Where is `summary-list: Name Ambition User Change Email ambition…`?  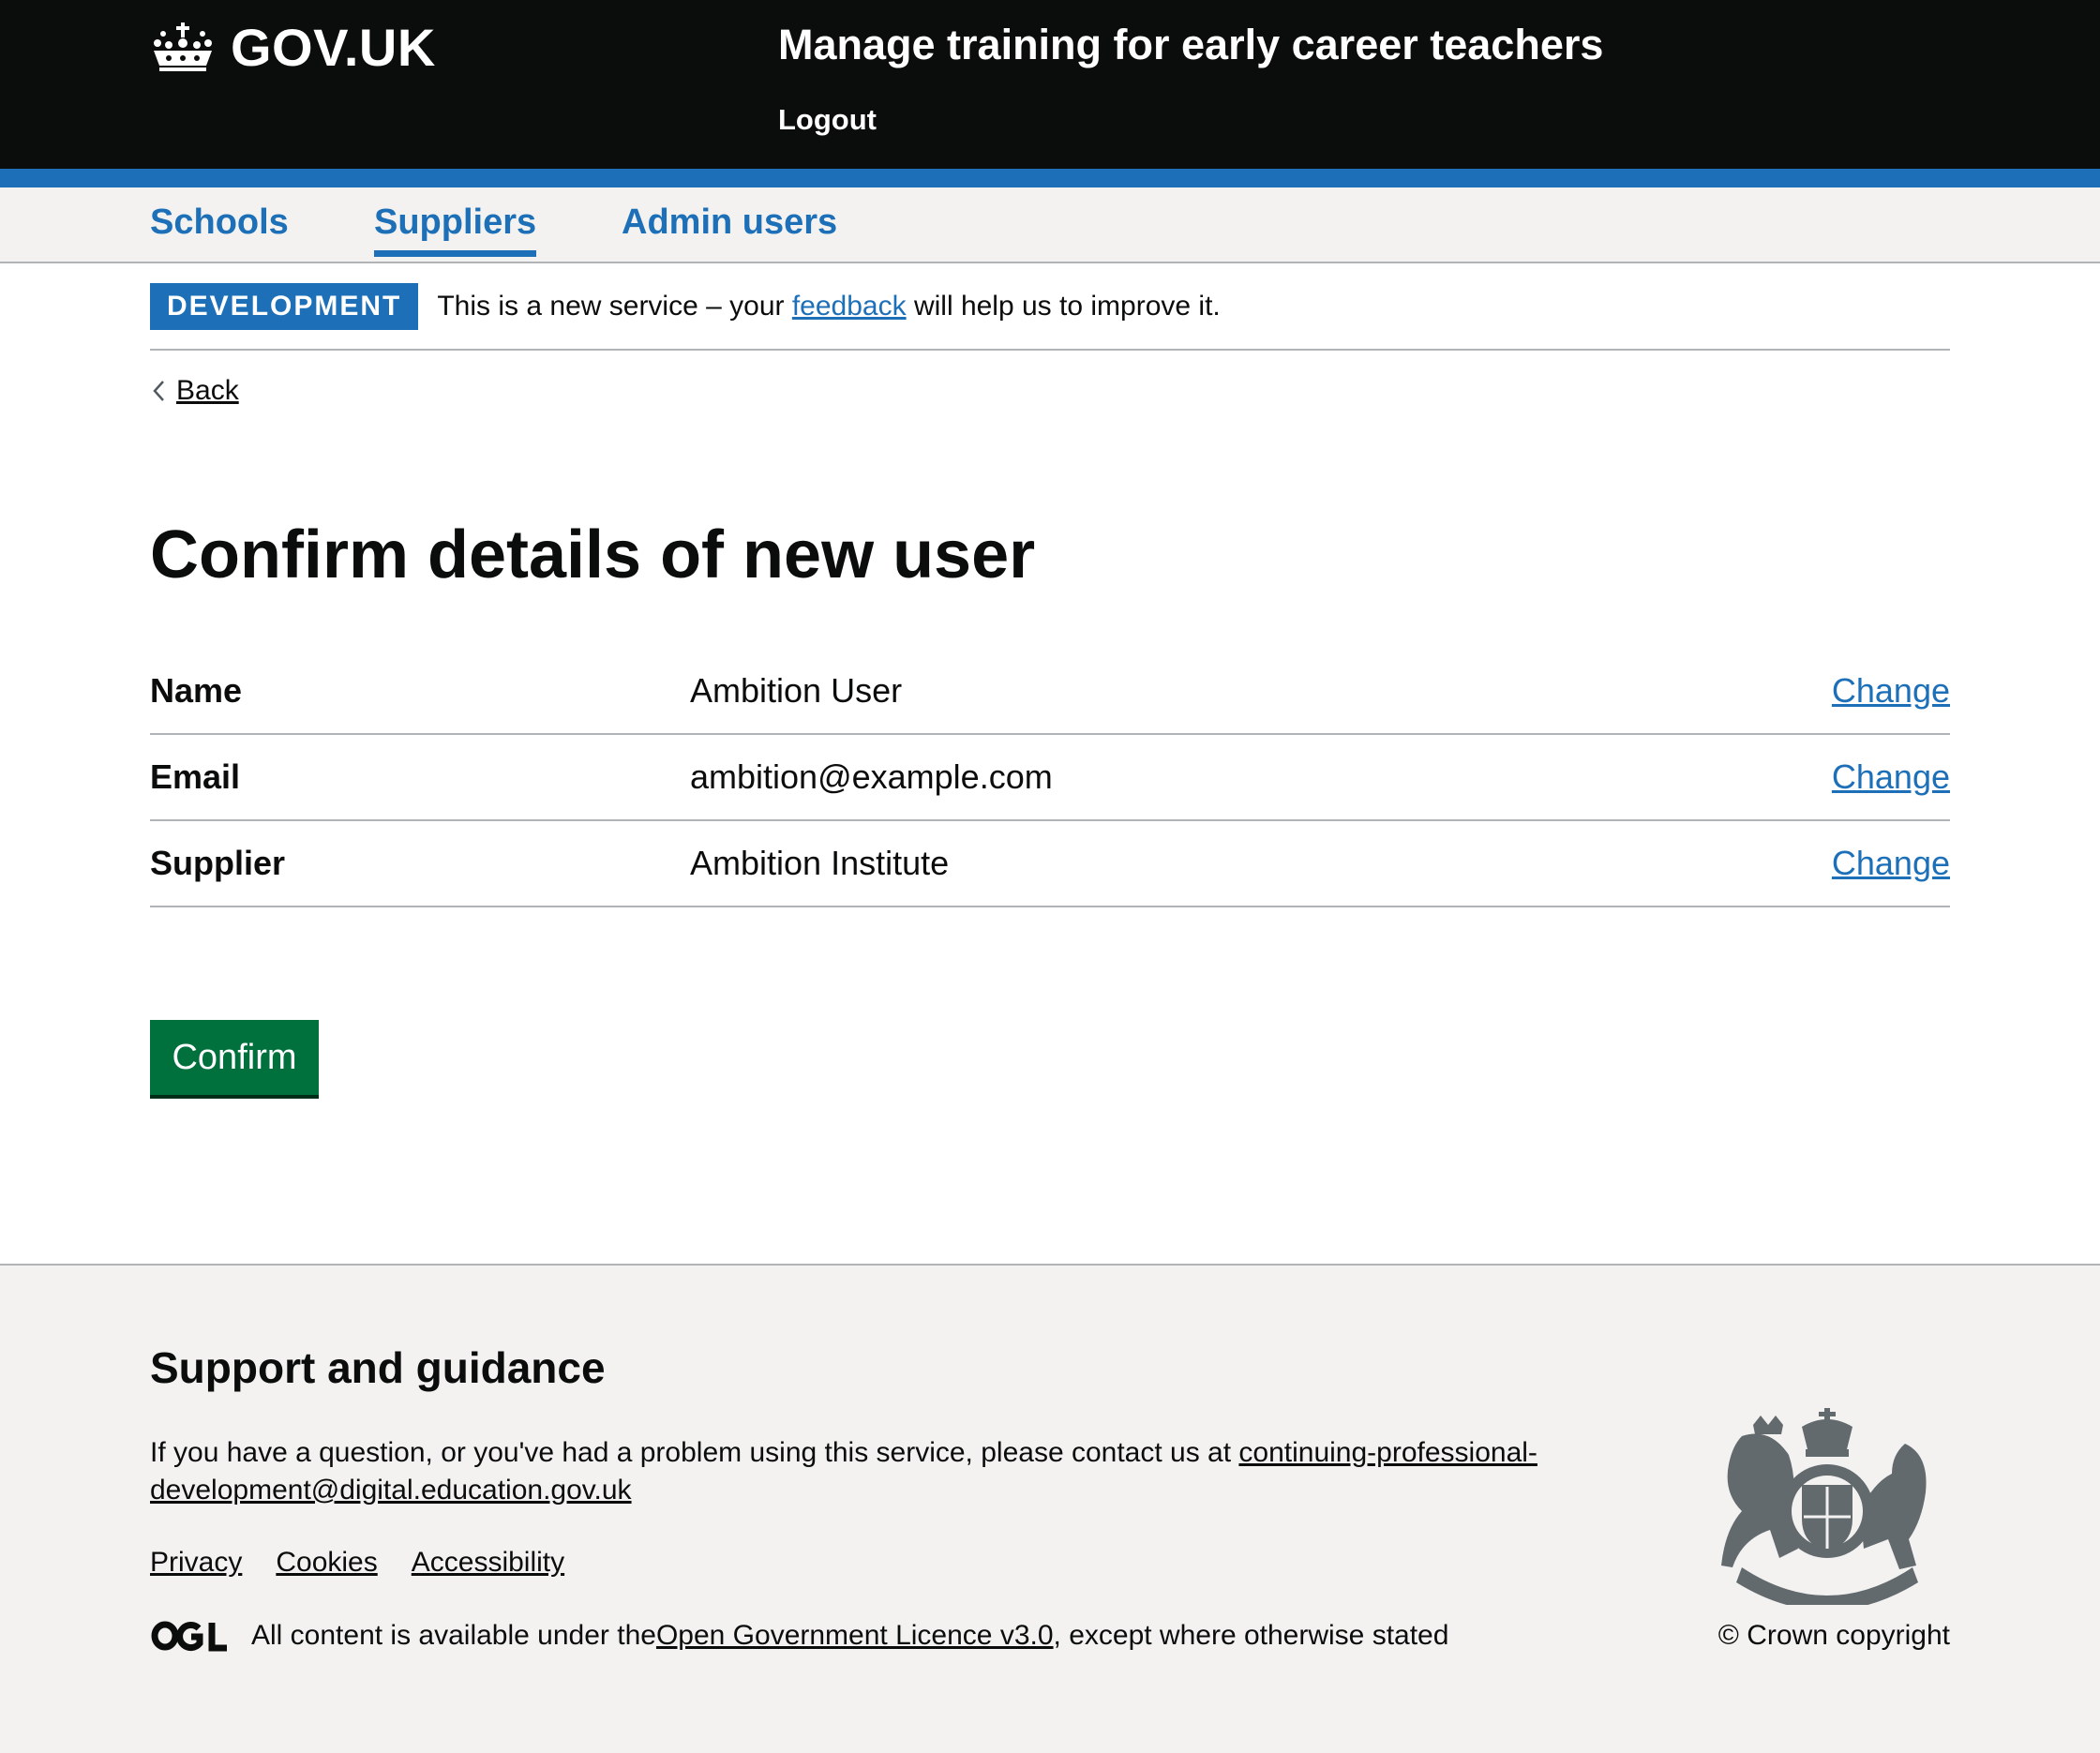
summary-list: Name Ambition User Change Email ambition… is located at coordinates (1050, 778).